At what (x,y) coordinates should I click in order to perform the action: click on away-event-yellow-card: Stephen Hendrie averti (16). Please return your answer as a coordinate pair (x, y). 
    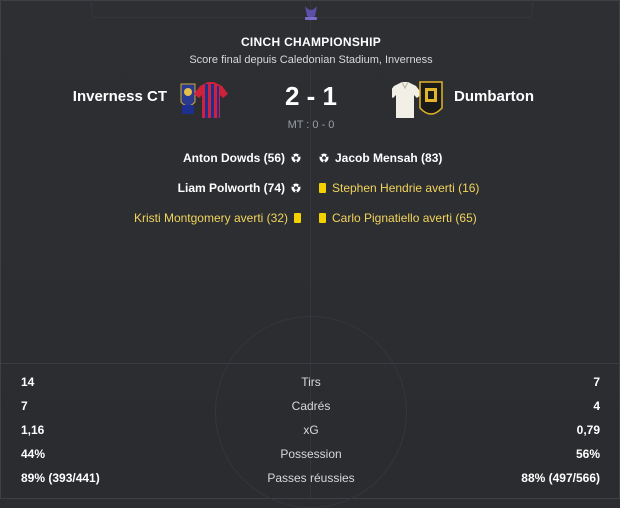
    Looking at the image, I should click on (399, 188).